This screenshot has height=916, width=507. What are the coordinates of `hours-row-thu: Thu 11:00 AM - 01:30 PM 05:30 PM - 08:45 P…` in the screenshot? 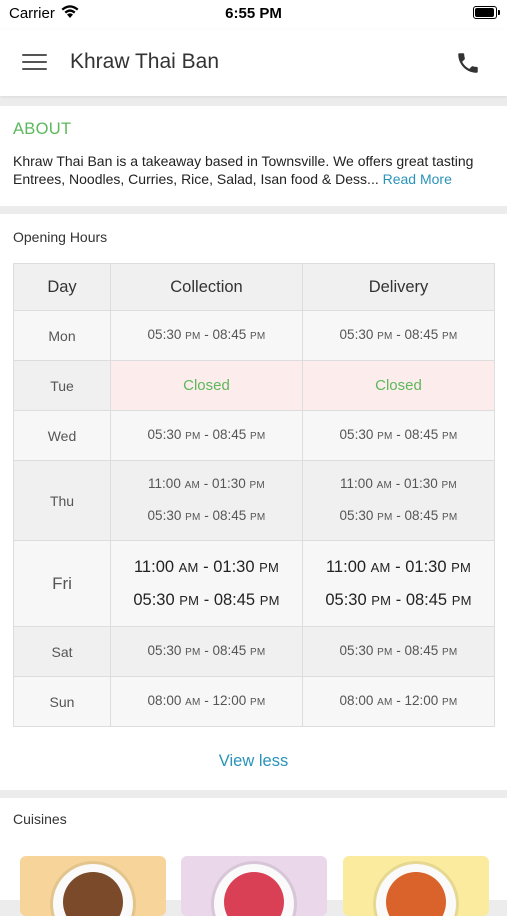 It's located at (254, 500).